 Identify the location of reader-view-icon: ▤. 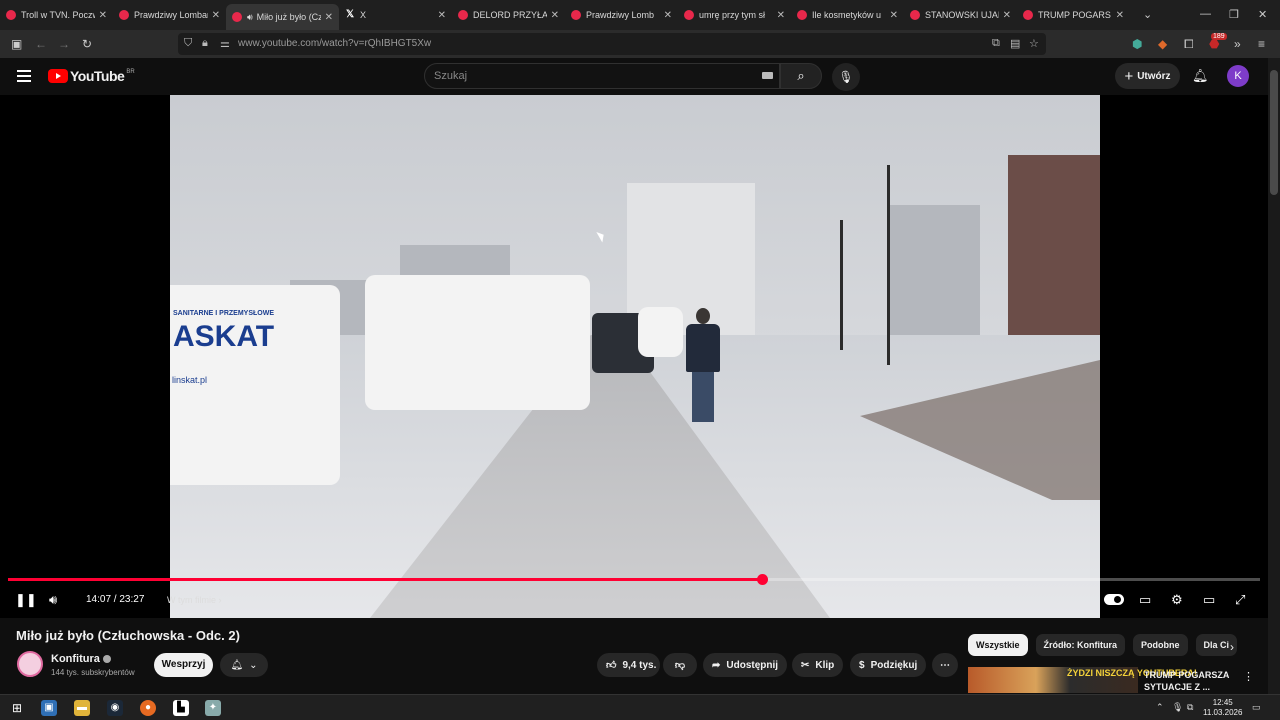
(1015, 43).